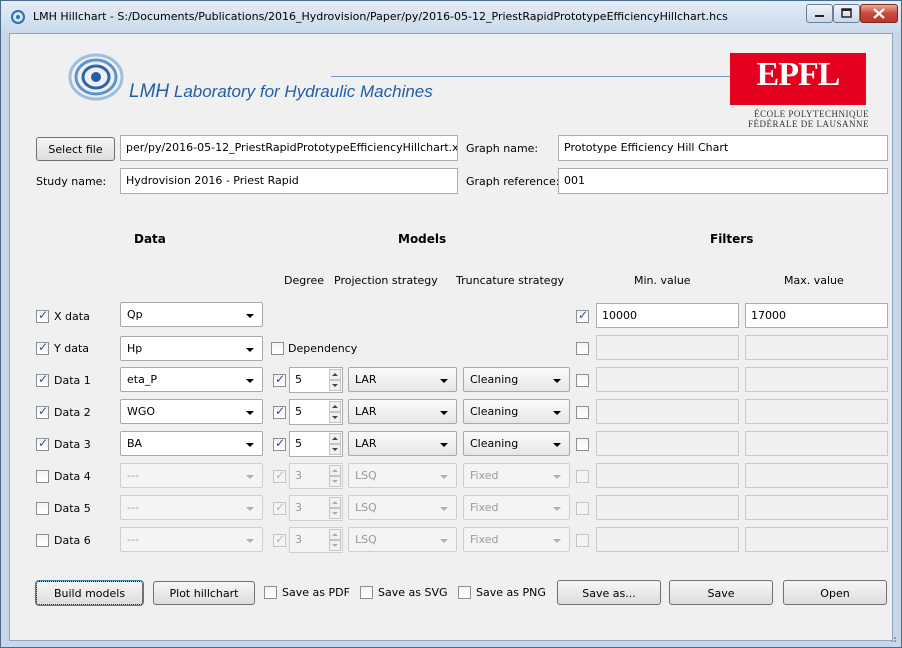  Describe the element at coordinates (304, 280) in the screenshot. I see `degree-header: Degree` at that location.